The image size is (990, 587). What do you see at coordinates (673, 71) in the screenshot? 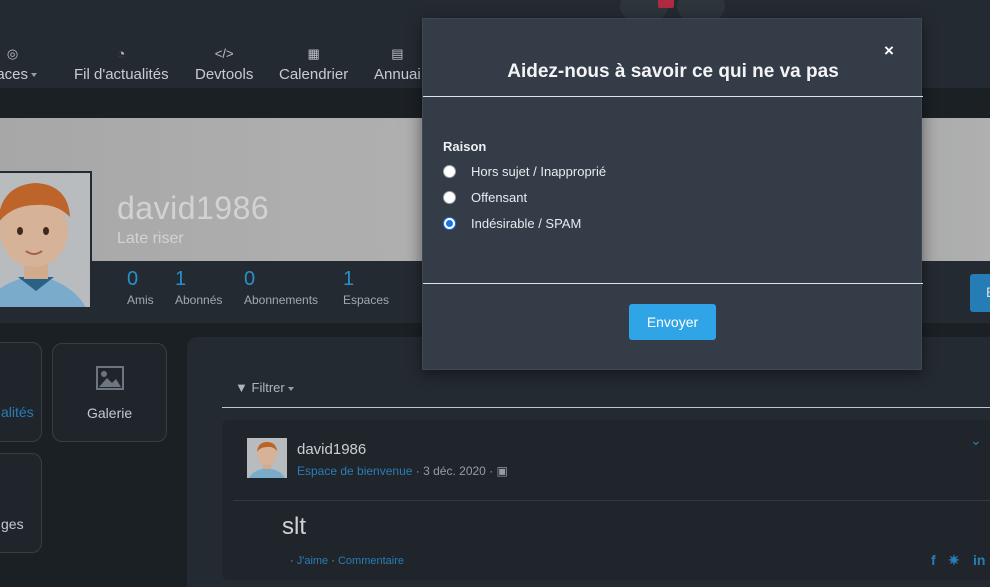
I see `modal-title: Aidez-nous à savoir ce qui ne va pas` at bounding box center [673, 71].